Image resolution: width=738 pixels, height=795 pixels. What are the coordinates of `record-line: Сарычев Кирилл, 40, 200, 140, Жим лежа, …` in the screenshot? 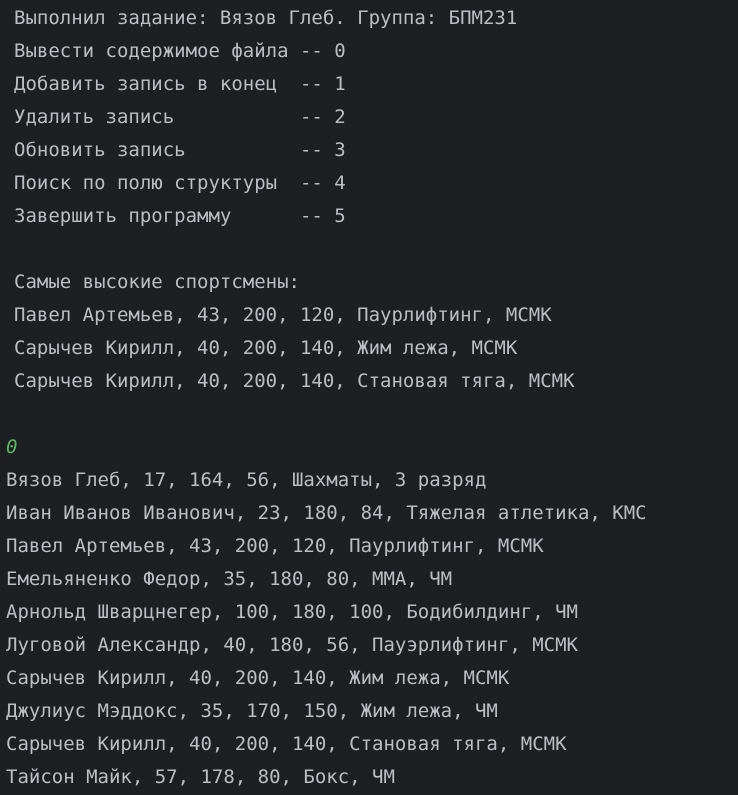 It's located at (258, 678).